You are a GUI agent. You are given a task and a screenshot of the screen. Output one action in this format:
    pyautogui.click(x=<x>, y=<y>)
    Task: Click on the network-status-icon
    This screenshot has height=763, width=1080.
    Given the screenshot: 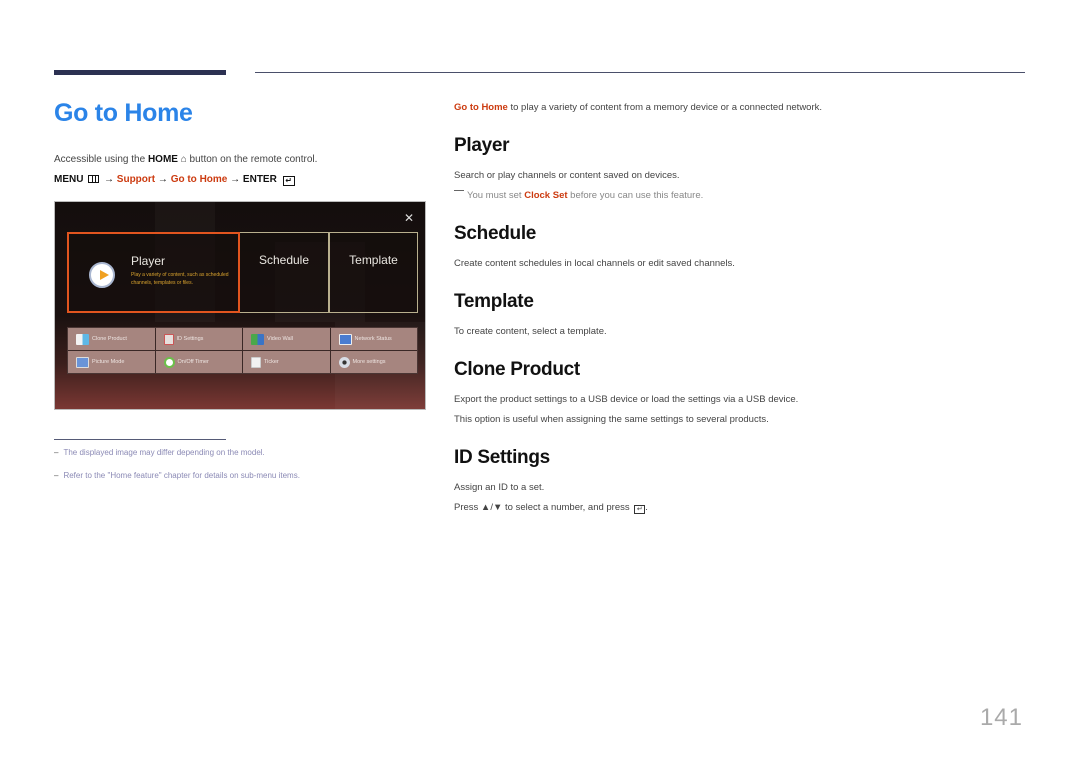 What is the action you would take?
    pyautogui.click(x=345, y=339)
    